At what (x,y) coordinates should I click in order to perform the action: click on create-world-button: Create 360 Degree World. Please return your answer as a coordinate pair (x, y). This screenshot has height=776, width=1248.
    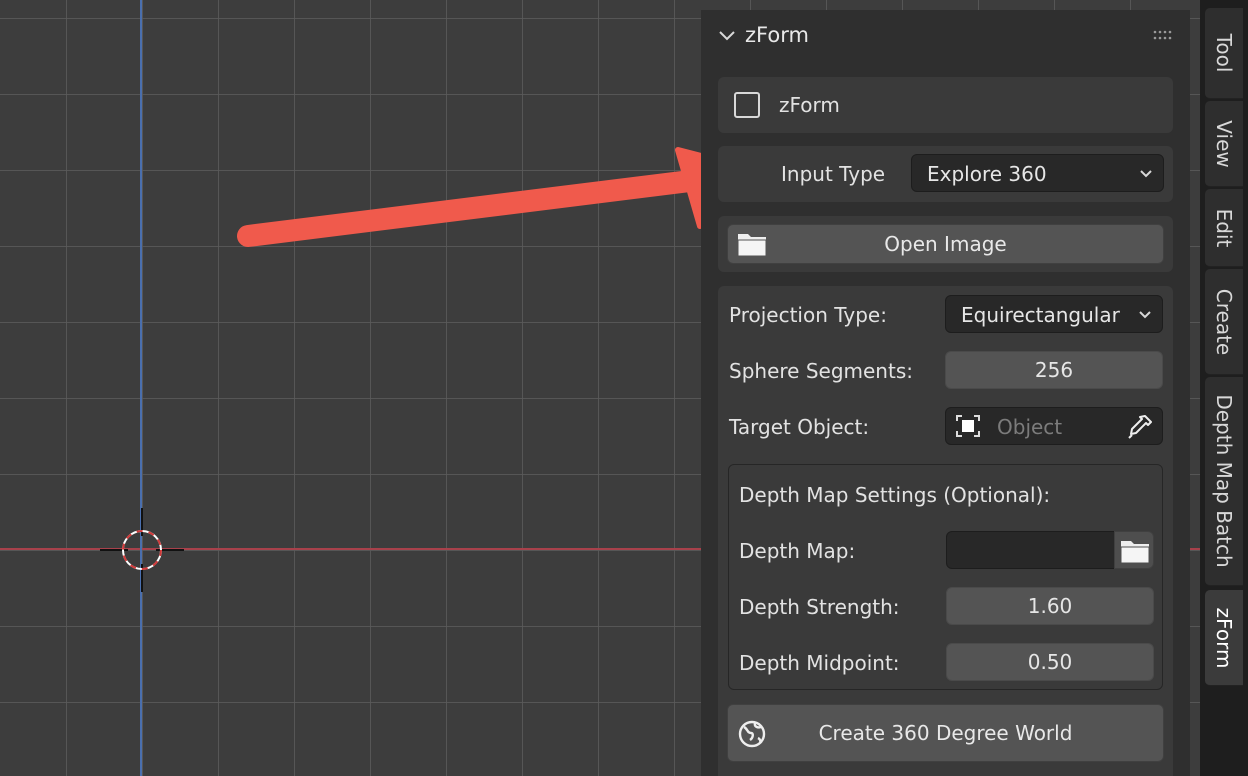
    Looking at the image, I should click on (945, 733).